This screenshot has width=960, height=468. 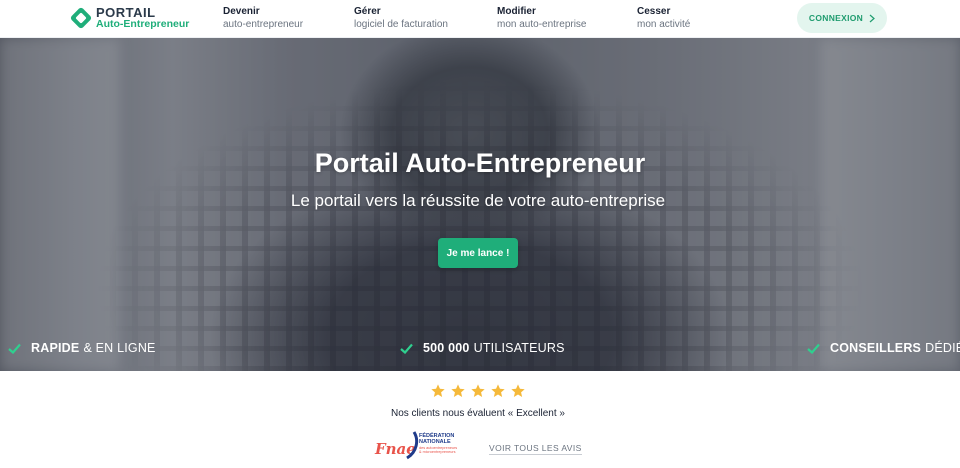 What do you see at coordinates (435, 442) in the screenshot?
I see `fnae-line2: NATIONALE` at bounding box center [435, 442].